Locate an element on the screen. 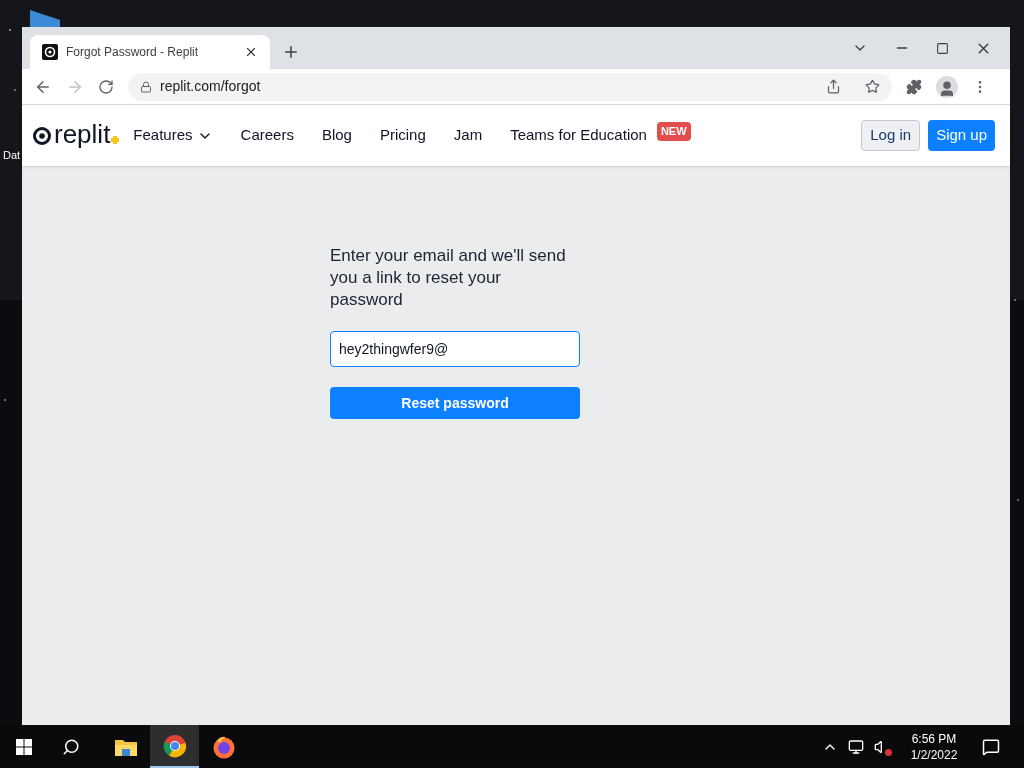  address-bar: replit.com/forgot is located at coordinates (510, 86).